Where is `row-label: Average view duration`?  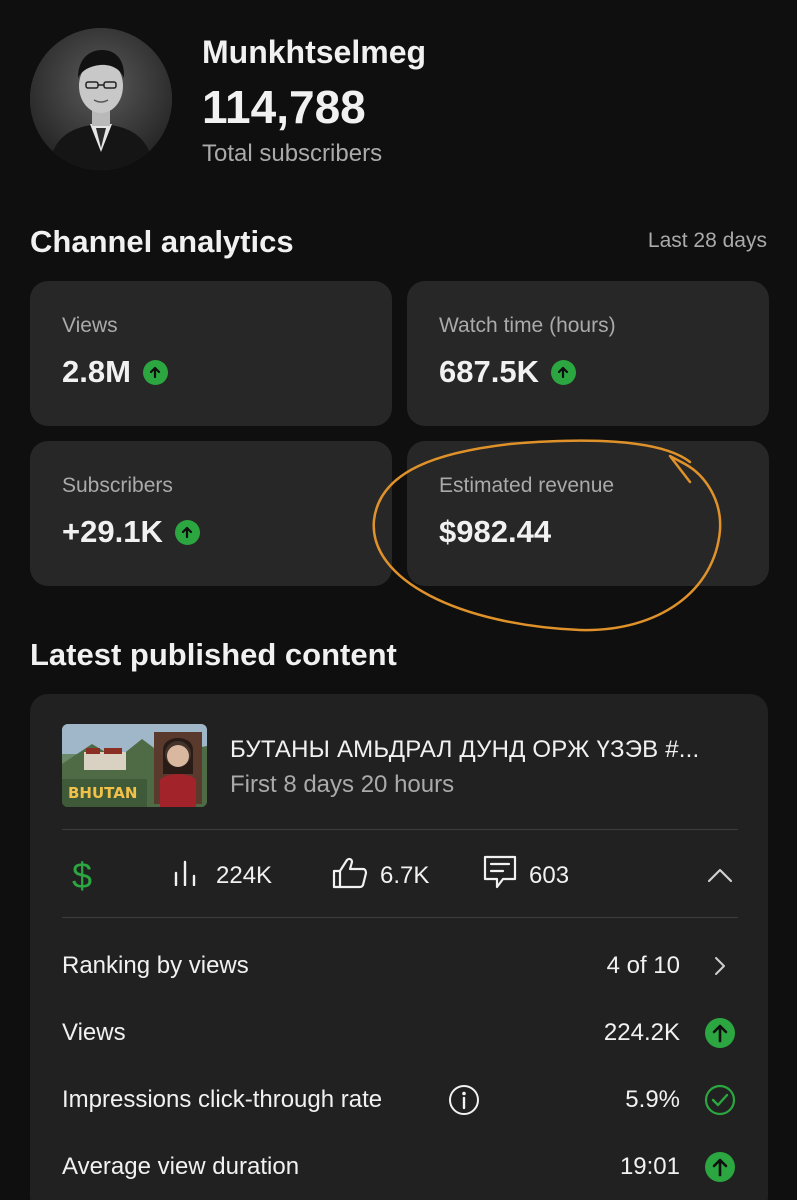 row-label: Average view duration is located at coordinates (181, 1166).